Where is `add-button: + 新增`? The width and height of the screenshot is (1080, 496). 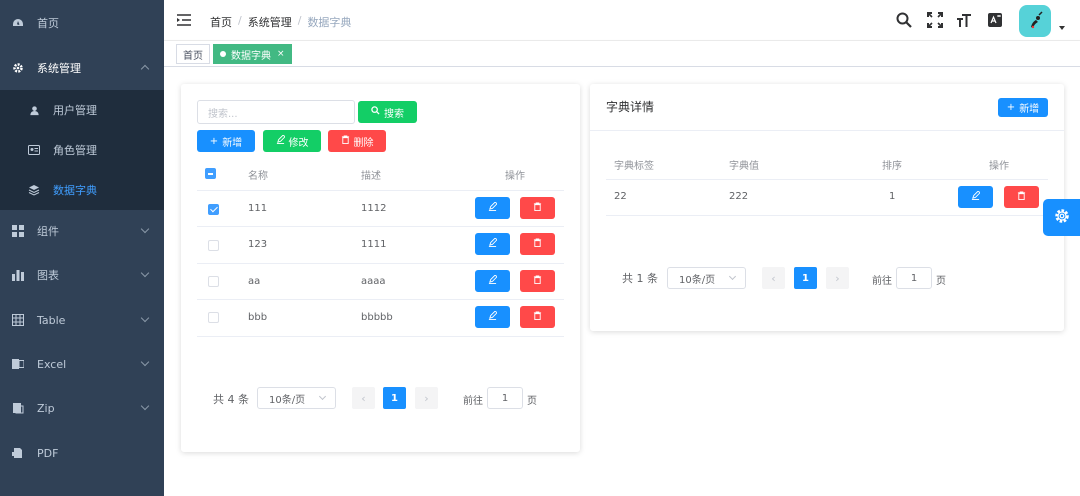
add-button: + 新增 is located at coordinates (226, 141).